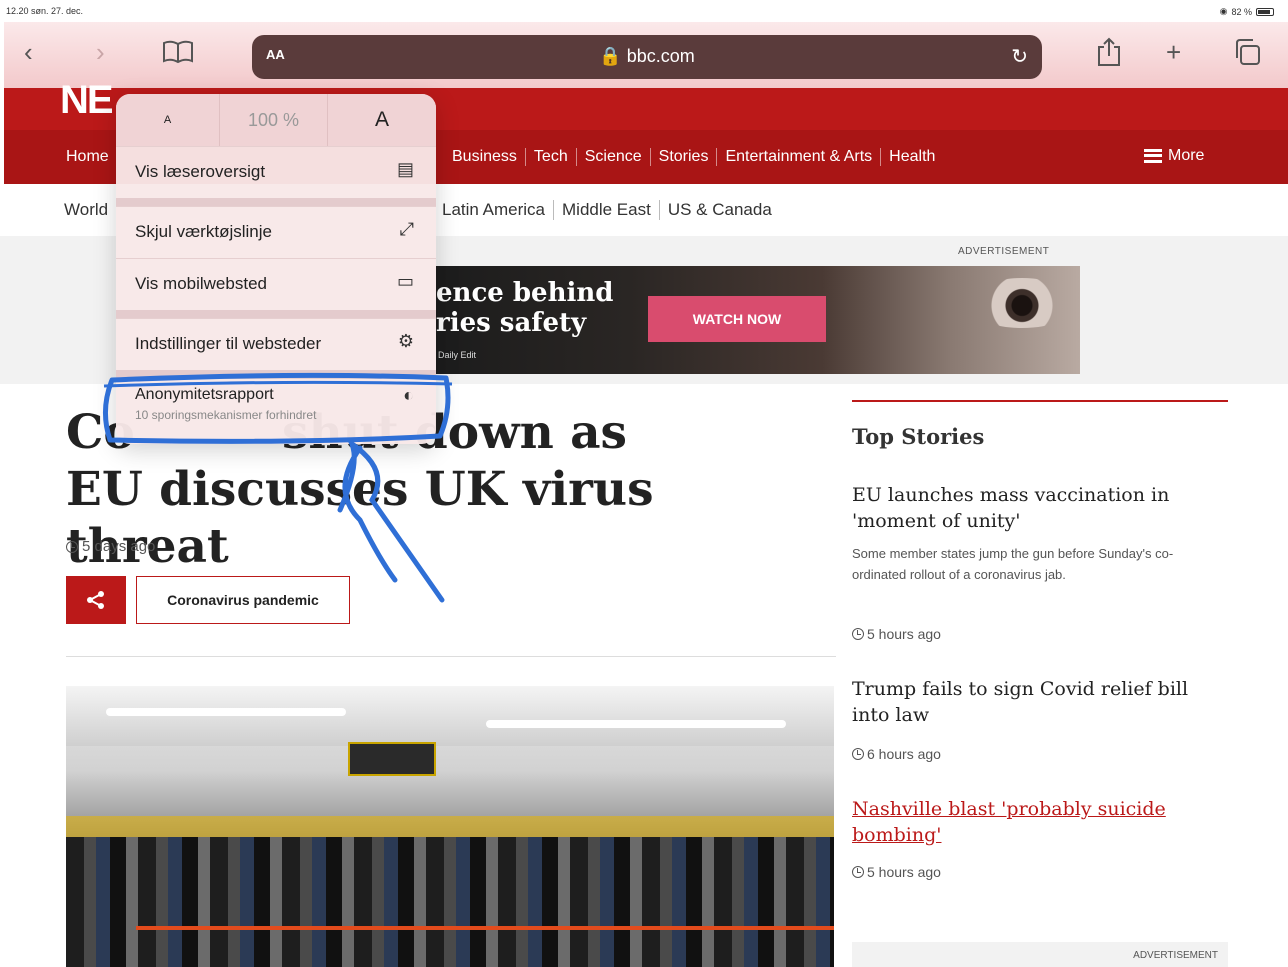 The image size is (1288, 967). I want to click on wifi-icon: ◉, so click(1223, 11).